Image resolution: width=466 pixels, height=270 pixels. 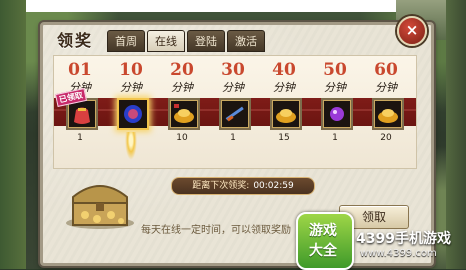 What do you see at coordinates (75, 40) in the screenshot?
I see `panel-title: 领奖` at bounding box center [75, 40].